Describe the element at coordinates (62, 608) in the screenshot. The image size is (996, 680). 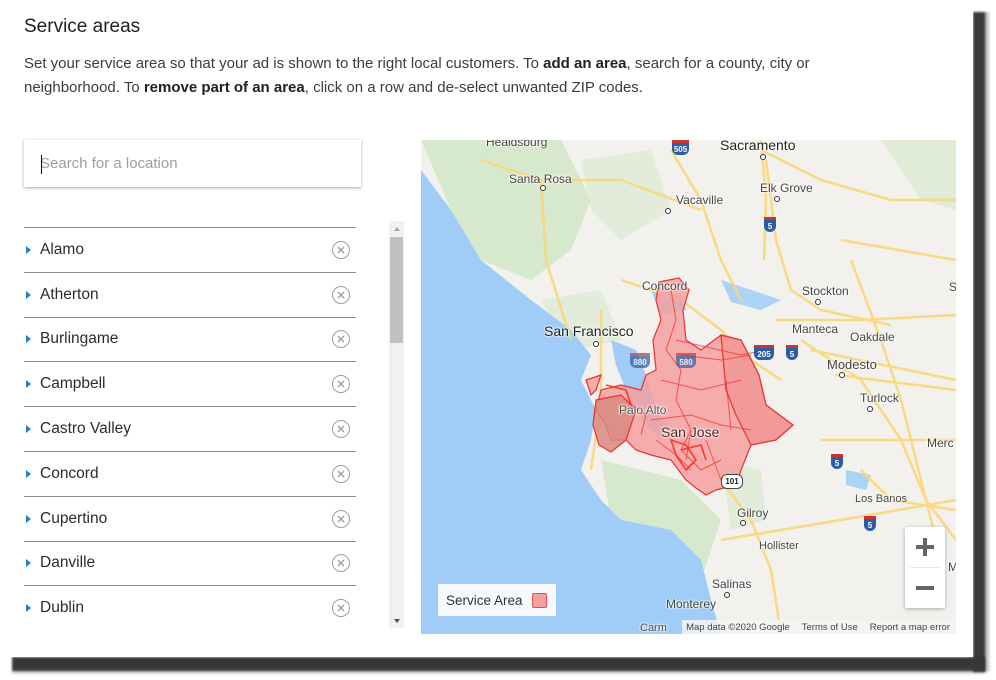
I see `area-name: Dublin` at that location.